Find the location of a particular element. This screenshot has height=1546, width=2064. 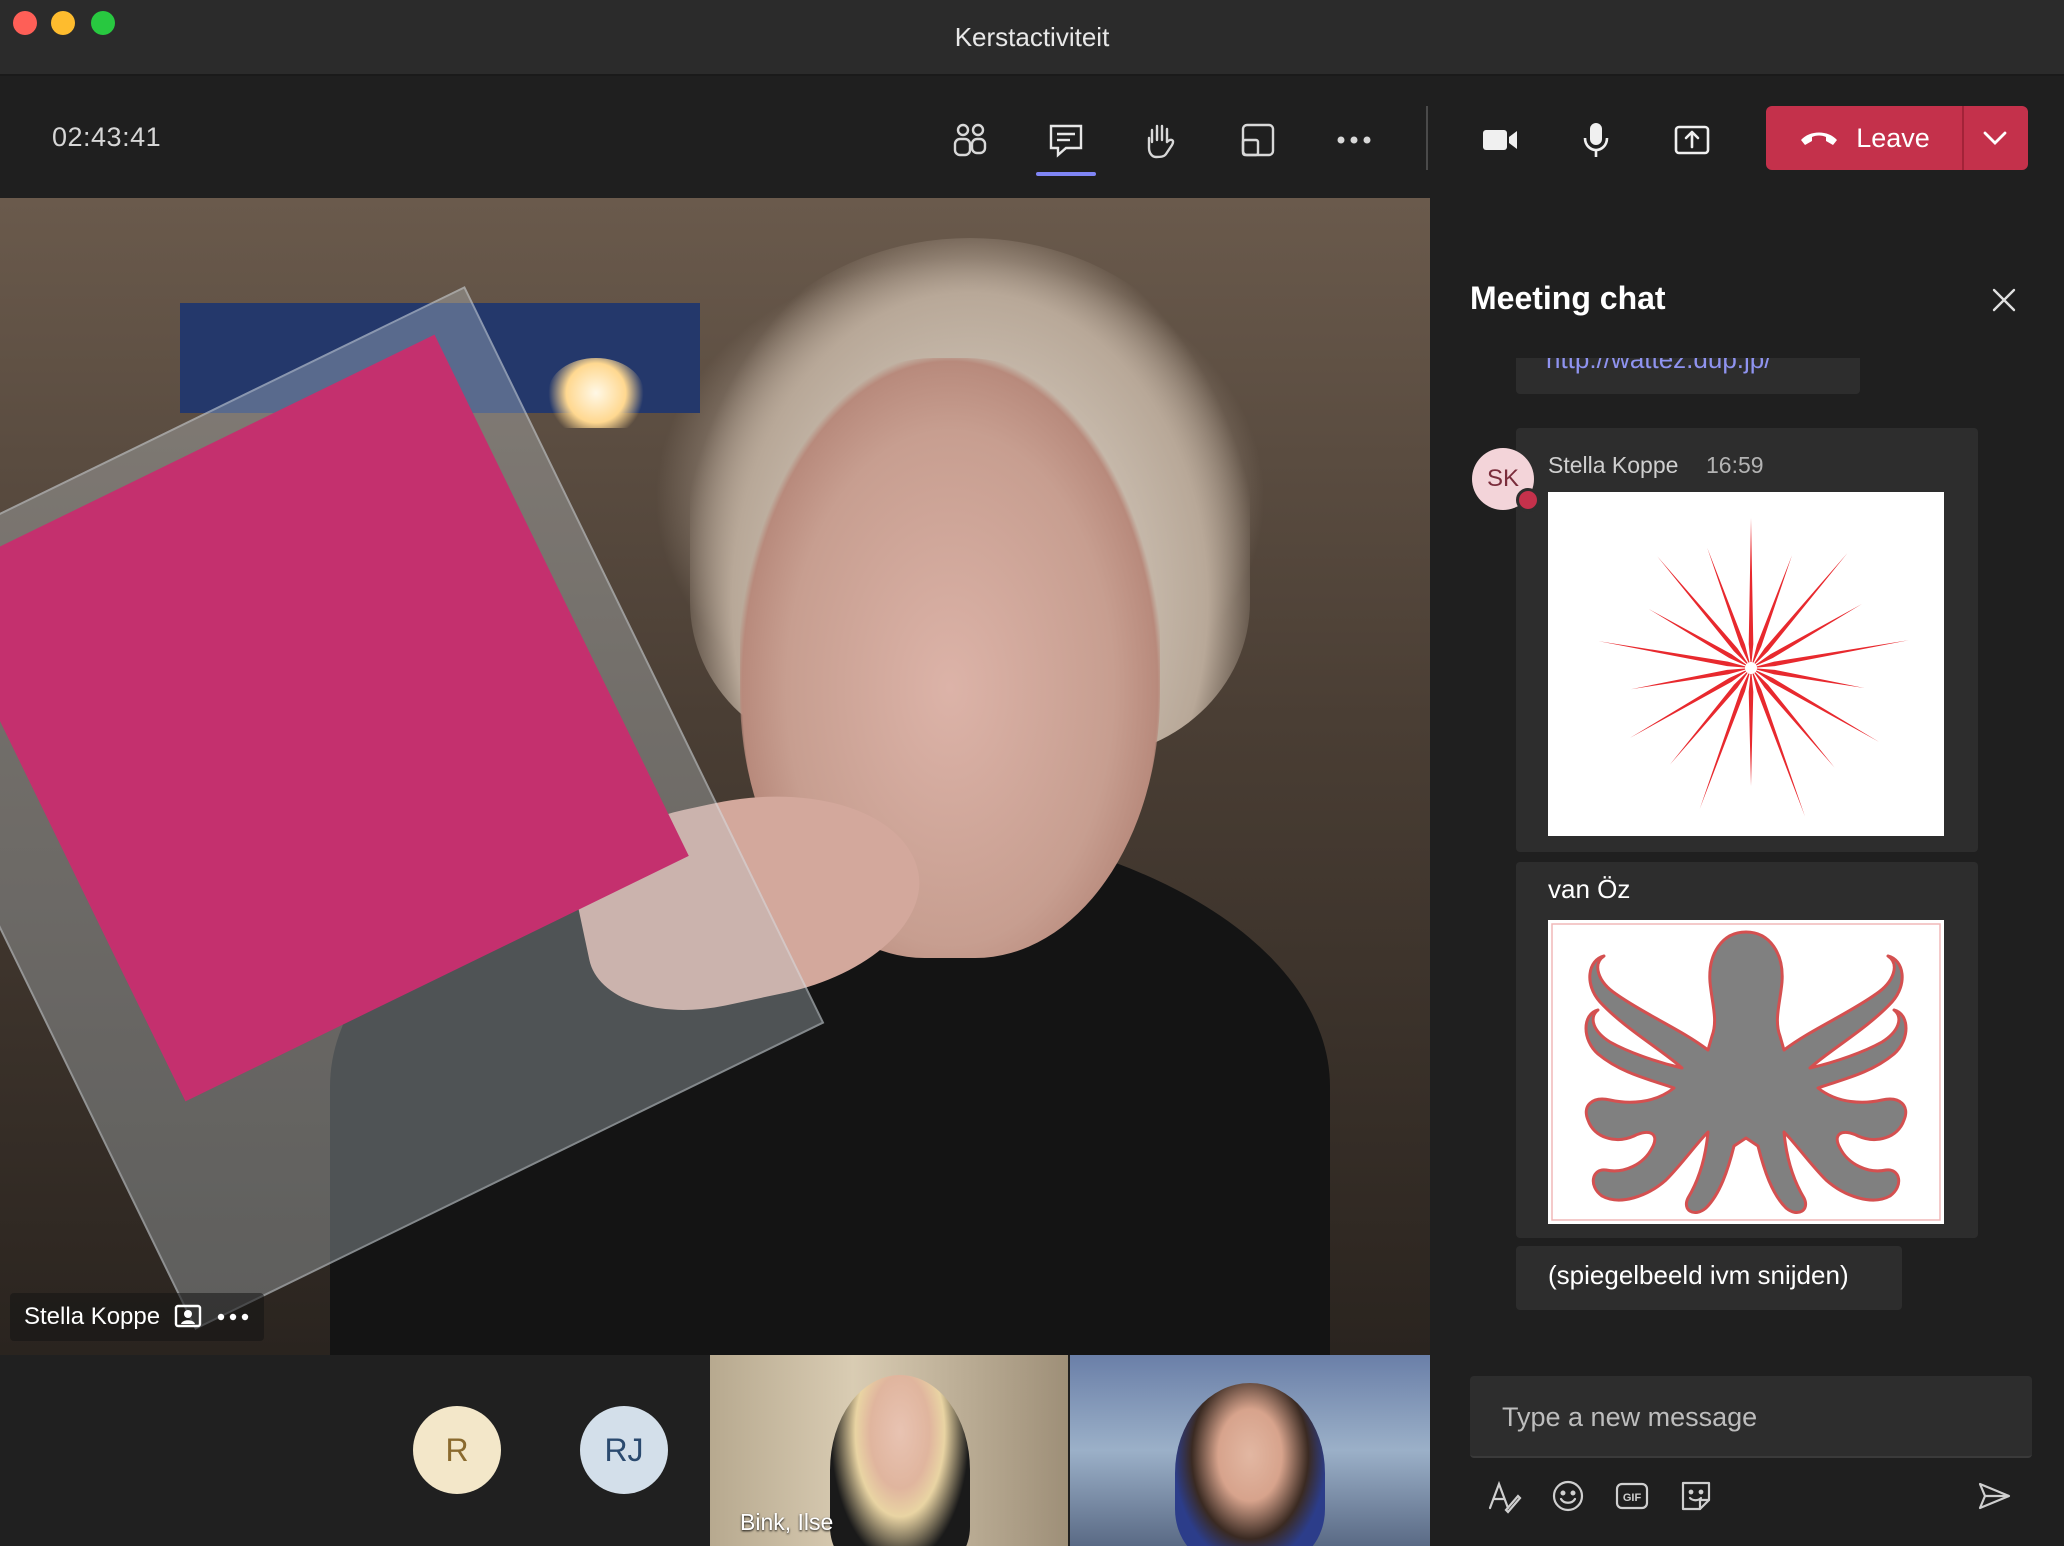

share-content-button is located at coordinates (1692, 140).